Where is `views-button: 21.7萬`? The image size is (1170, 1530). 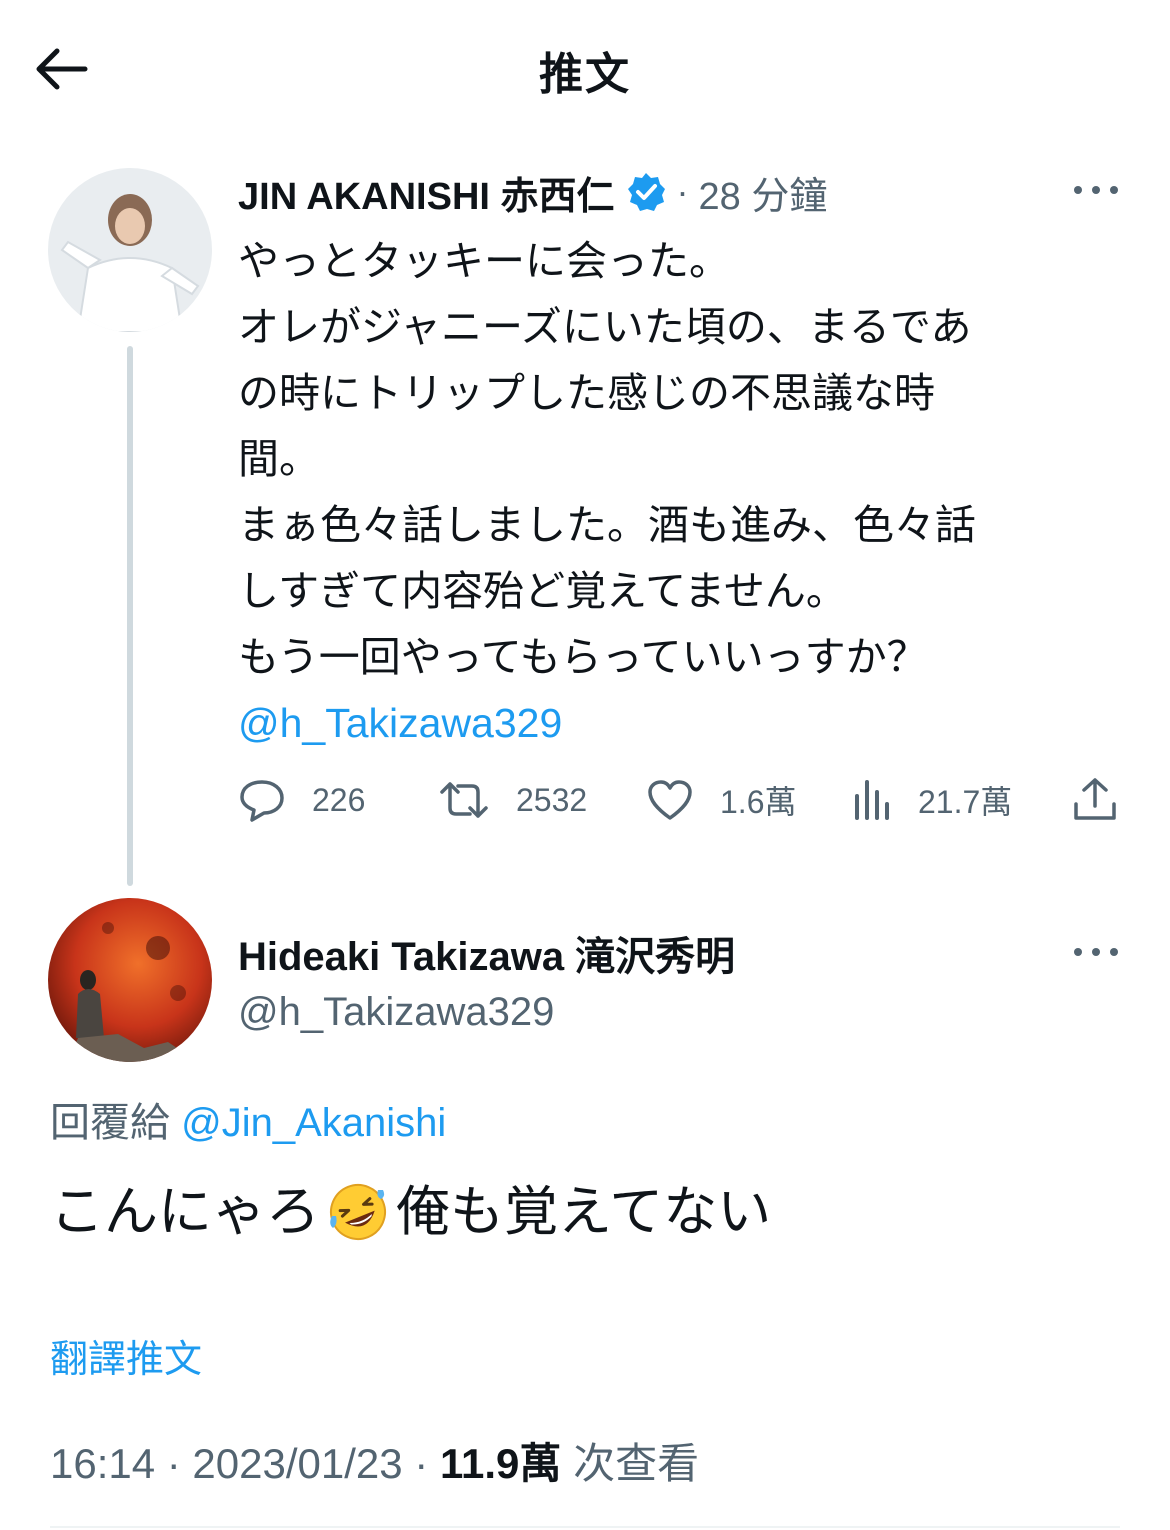
views-button: 21.7萬 is located at coordinates (932, 800).